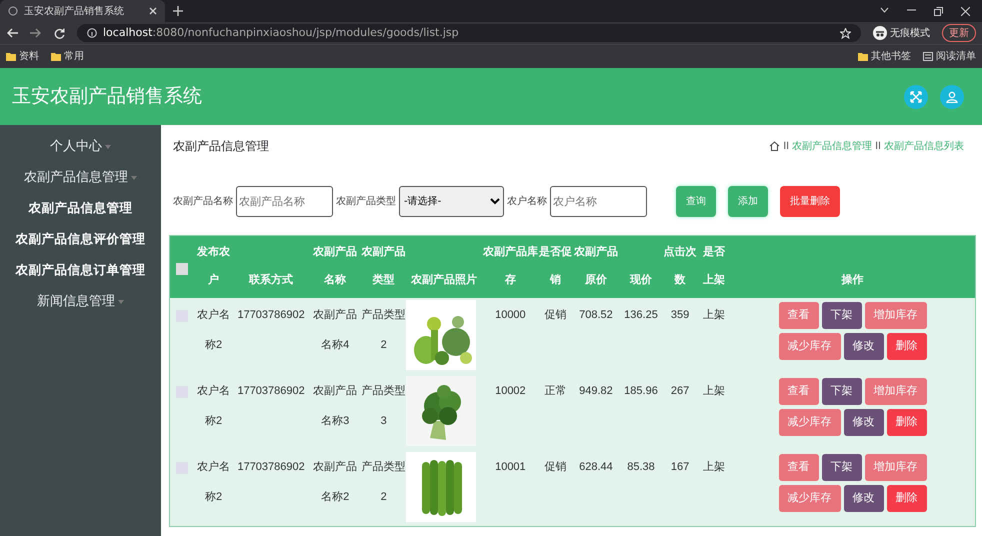 The width and height of the screenshot is (982, 536). I want to click on expand-icon, so click(916, 96).